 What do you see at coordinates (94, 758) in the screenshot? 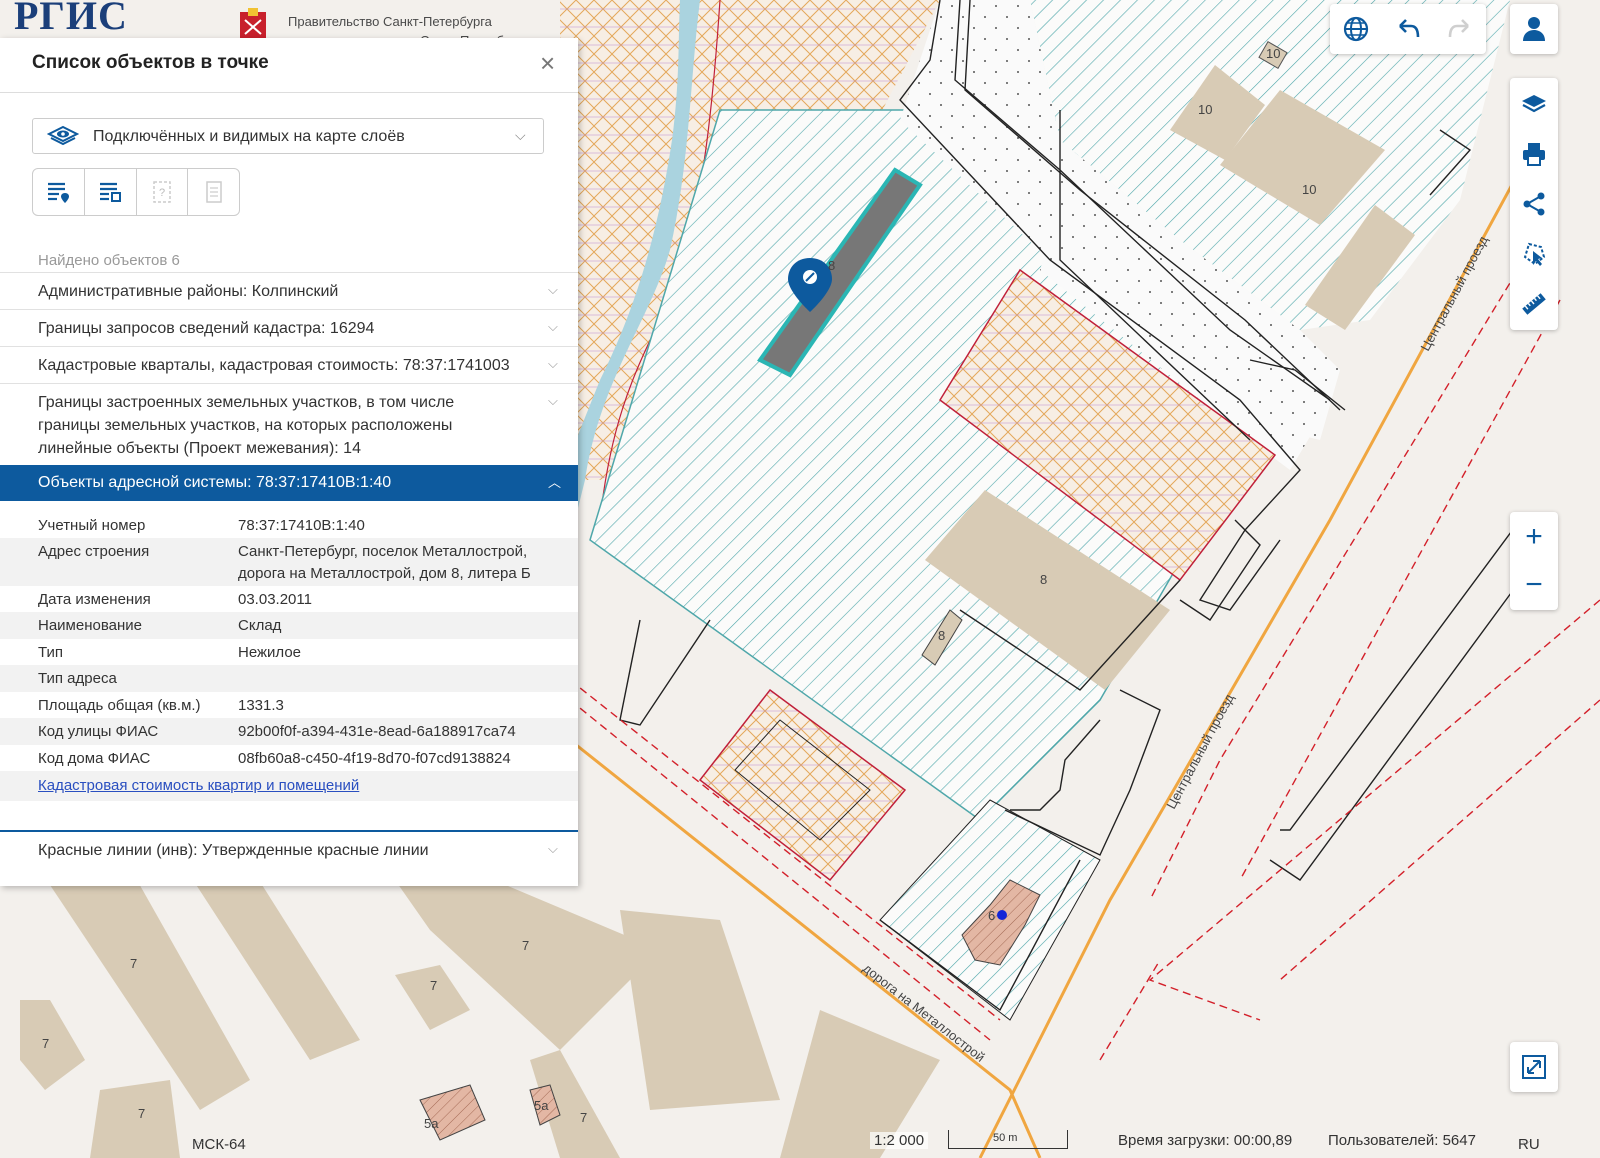
I see `attribute-key: Код дома ФИАС` at bounding box center [94, 758].